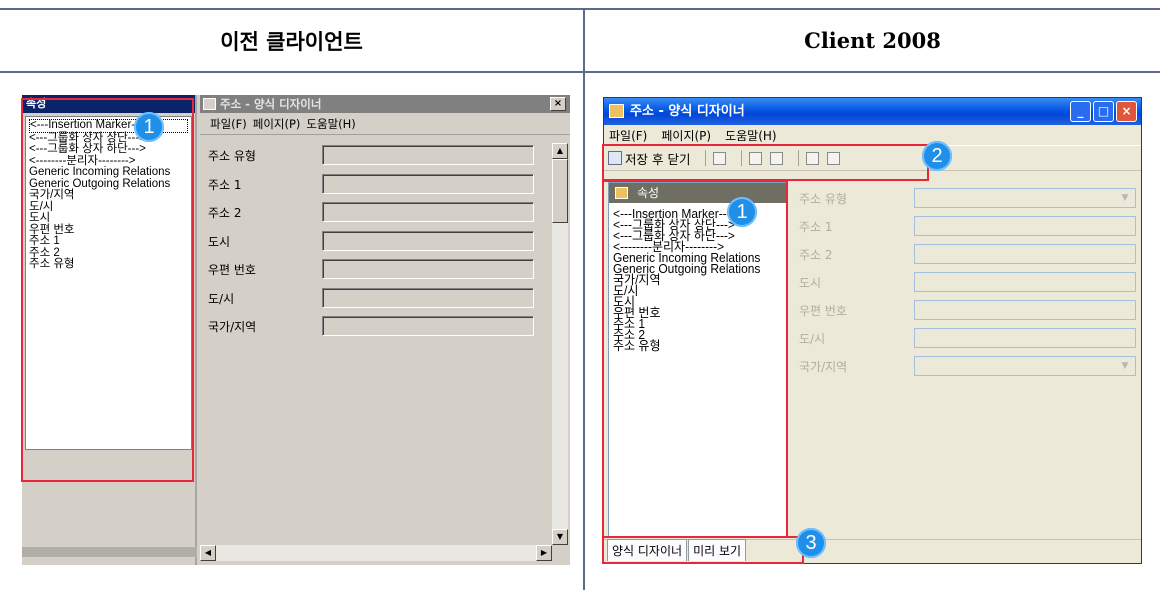 The height and width of the screenshot is (590, 1160). I want to click on form-row: 주소 유형 ▼, so click(966, 200).